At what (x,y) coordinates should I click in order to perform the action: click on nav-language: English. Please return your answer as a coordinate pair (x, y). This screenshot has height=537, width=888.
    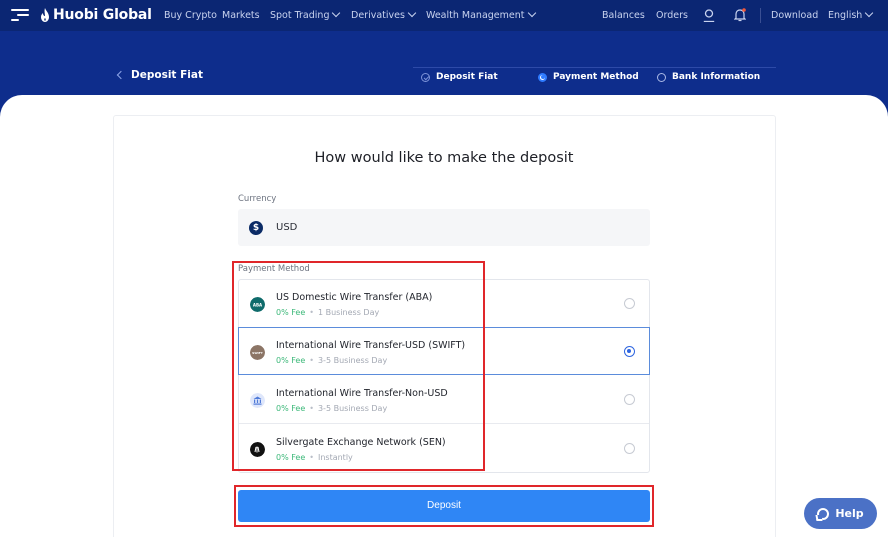
    Looking at the image, I should click on (851, 14).